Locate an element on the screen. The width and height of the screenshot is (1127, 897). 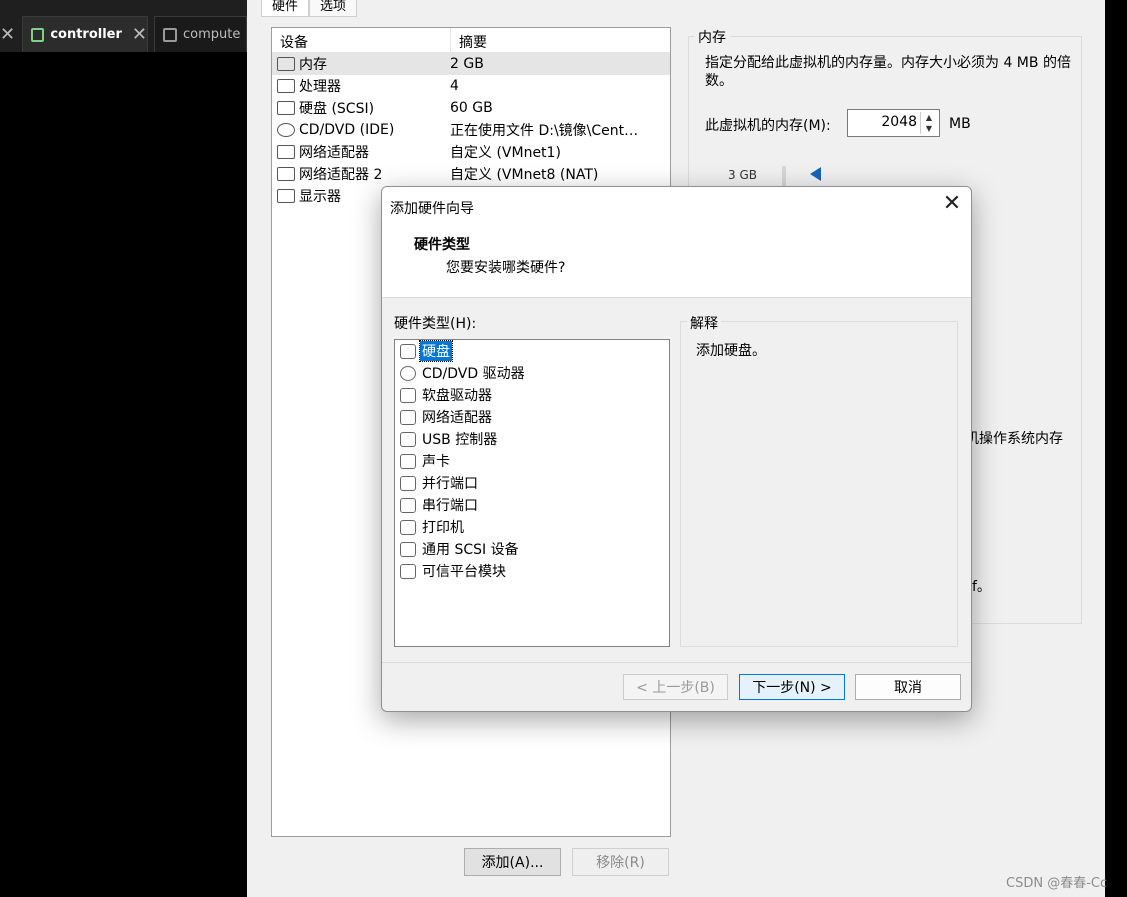
usb-icon is located at coordinates (408, 439).